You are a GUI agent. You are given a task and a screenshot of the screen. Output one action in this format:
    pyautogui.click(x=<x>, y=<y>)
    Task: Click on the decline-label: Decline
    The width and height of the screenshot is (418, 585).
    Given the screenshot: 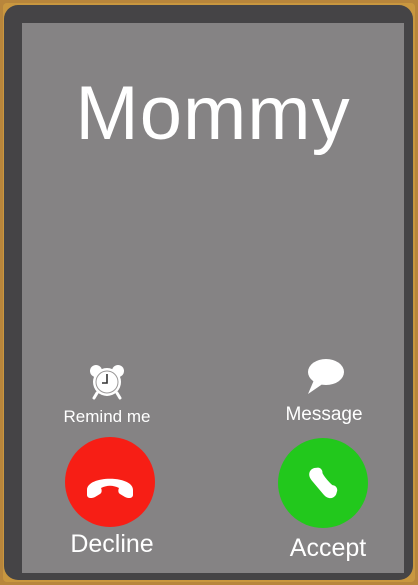 What is the action you would take?
    pyautogui.click(x=112, y=544)
    